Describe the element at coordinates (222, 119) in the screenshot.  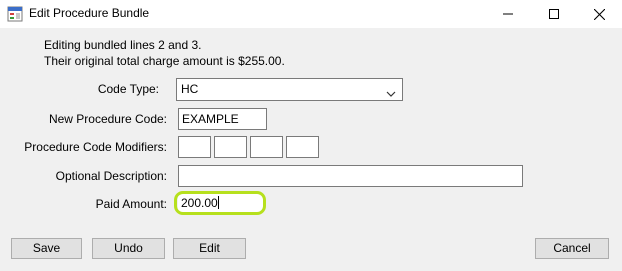
I see `new-procedure-code-input: EXAMPLE` at that location.